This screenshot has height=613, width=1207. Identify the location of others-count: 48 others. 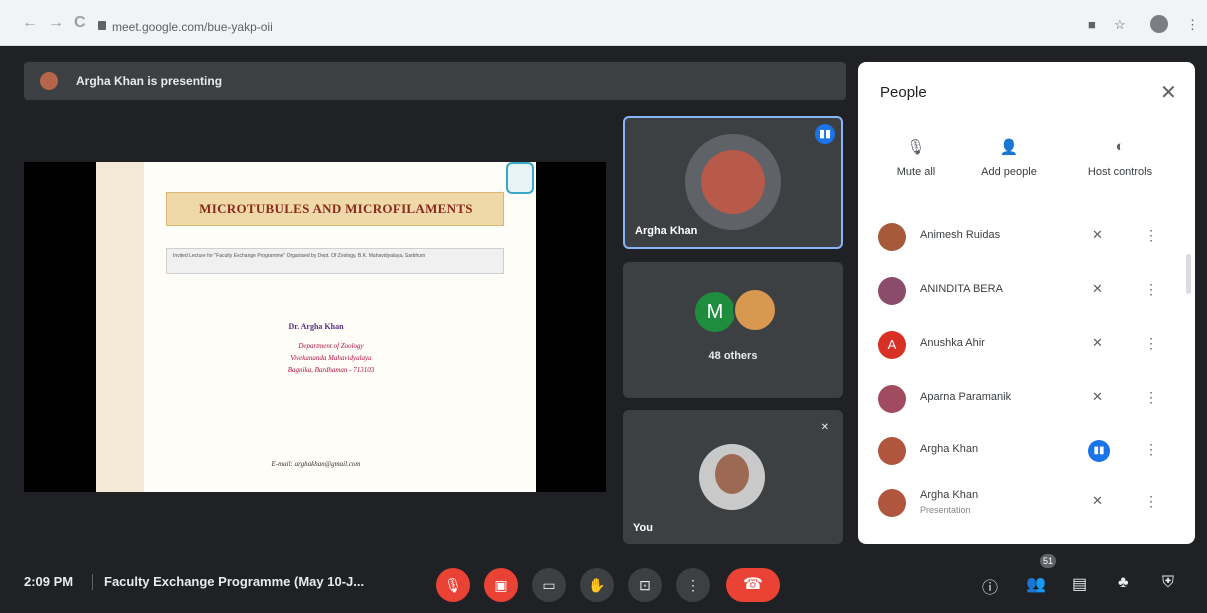
(733, 356).